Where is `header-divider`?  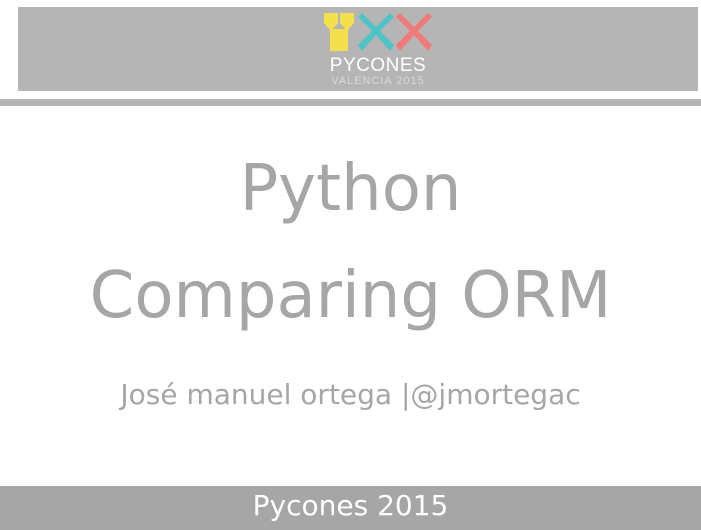
header-divider is located at coordinates (350, 102).